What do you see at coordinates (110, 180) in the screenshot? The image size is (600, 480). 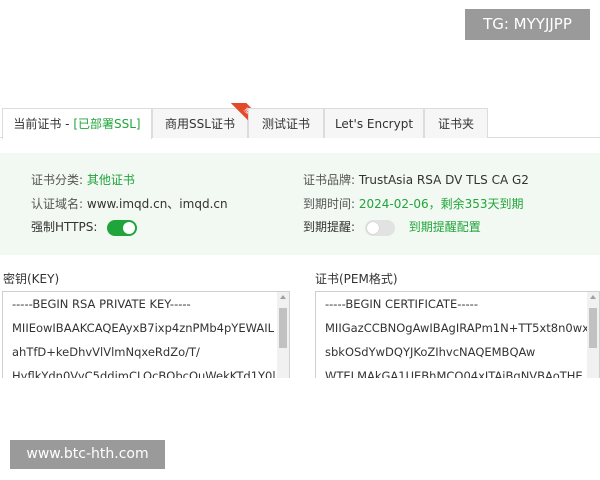 I see `cert-category-value: 其他证书` at bounding box center [110, 180].